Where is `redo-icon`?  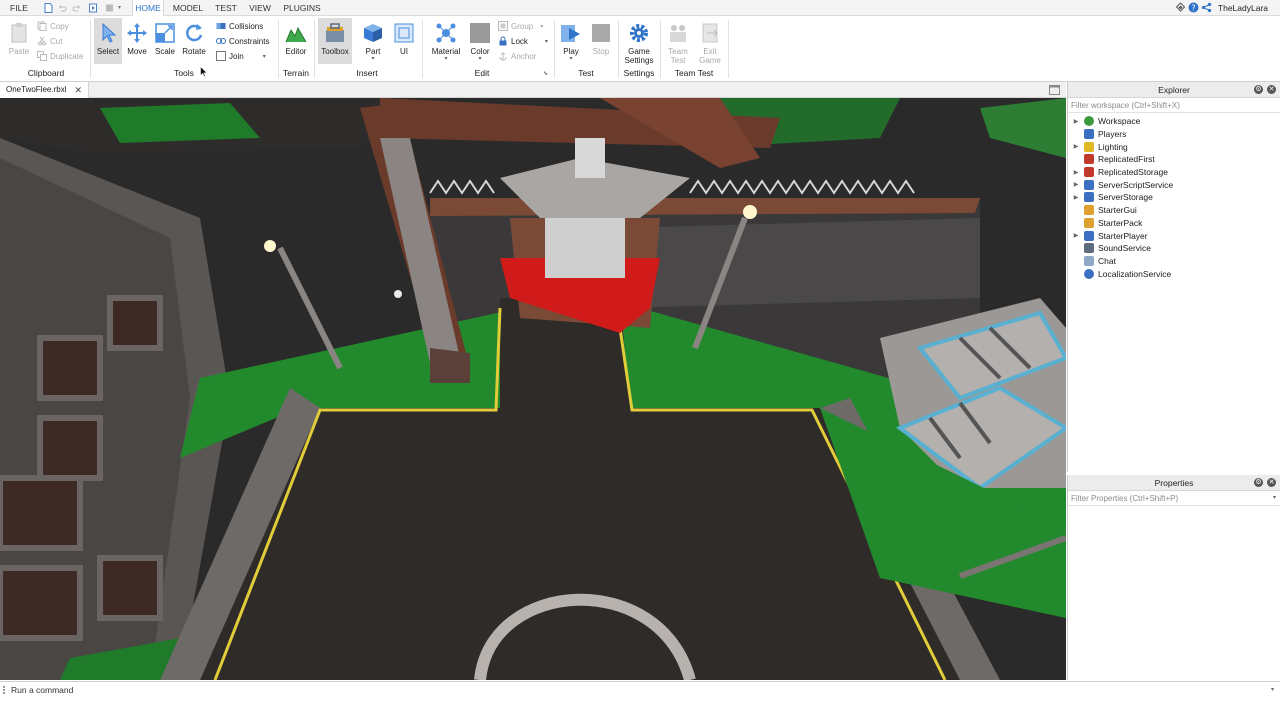 redo-icon is located at coordinates (76, 8).